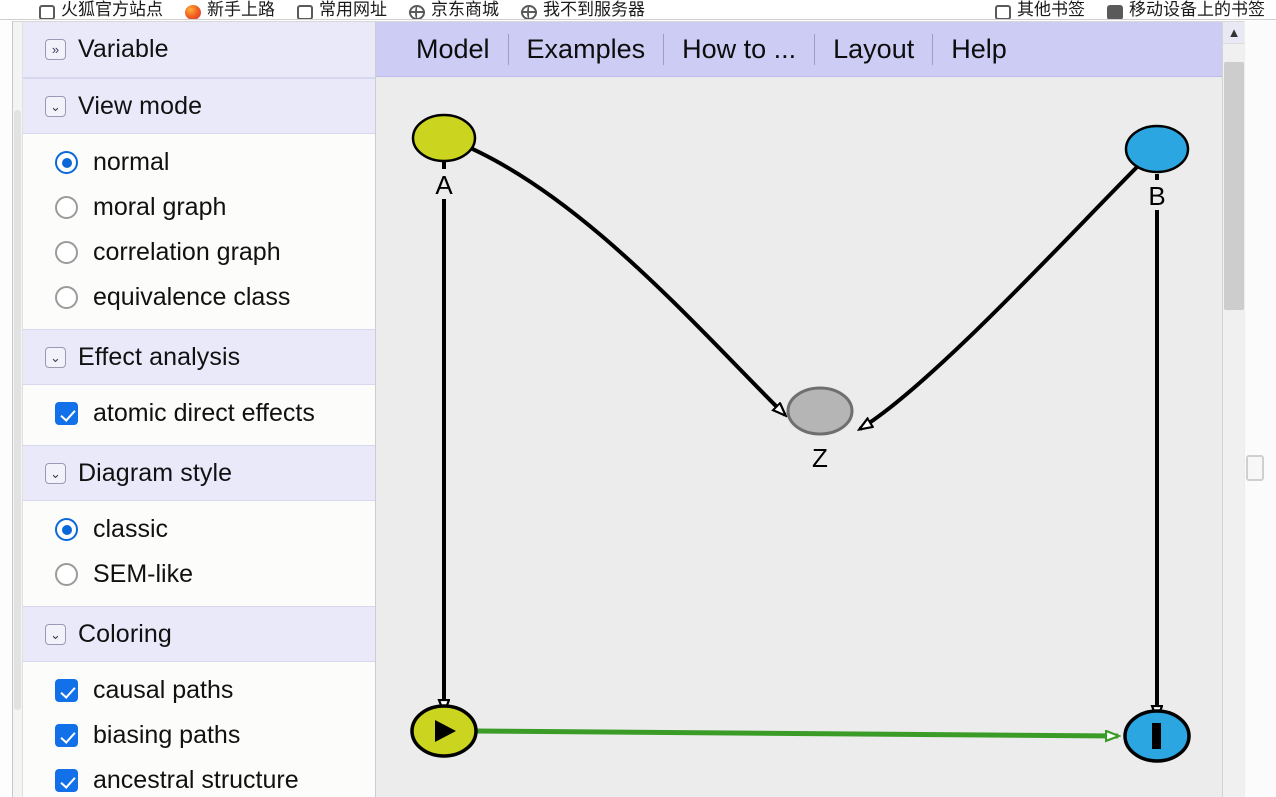 The height and width of the screenshot is (797, 1276). What do you see at coordinates (241, 9) in the screenshot?
I see `bookmark-label: 新手上路` at bounding box center [241, 9].